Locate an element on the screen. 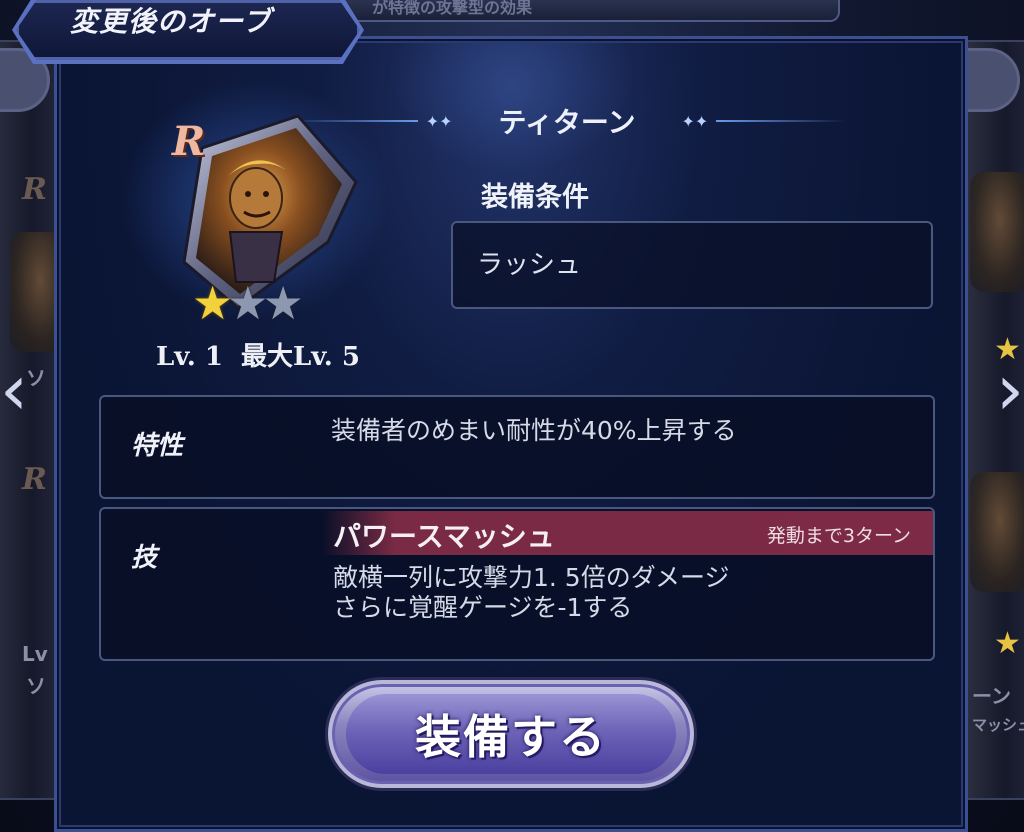 The height and width of the screenshot is (832, 1024). requirement-box: ラッシュ is located at coordinates (692, 265).